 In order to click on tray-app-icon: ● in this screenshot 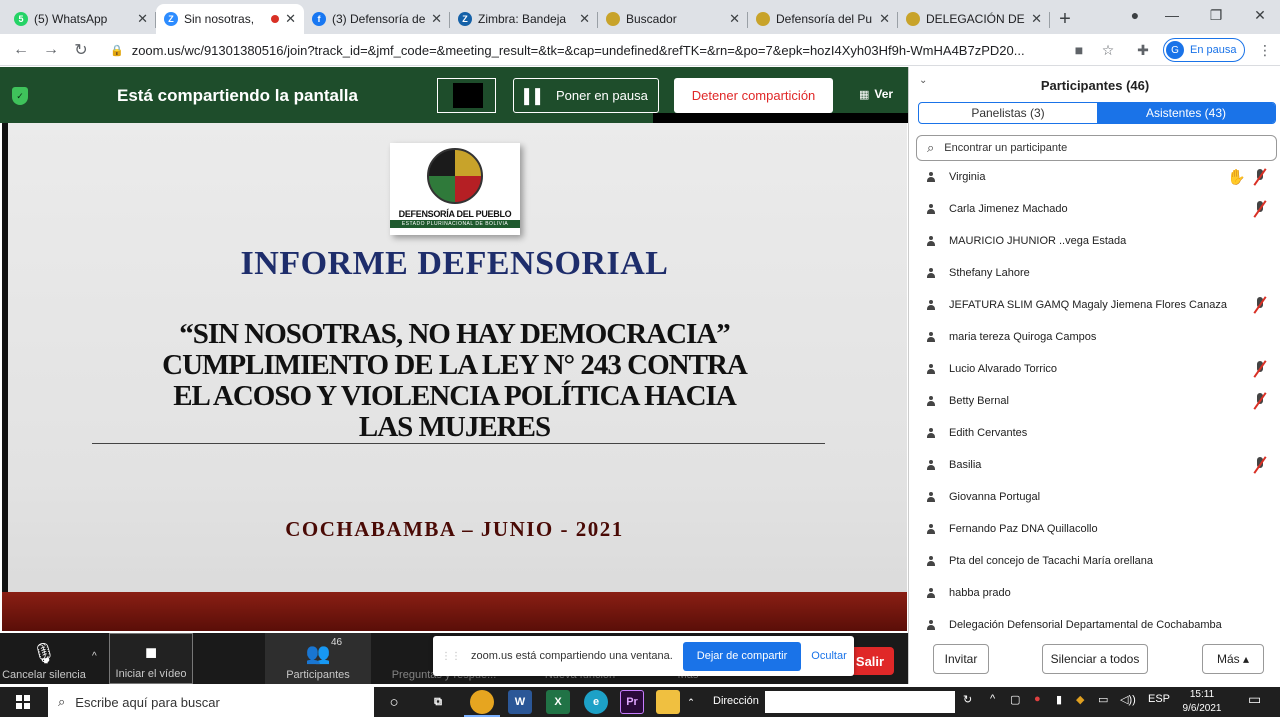, I will do `click(1037, 699)`.